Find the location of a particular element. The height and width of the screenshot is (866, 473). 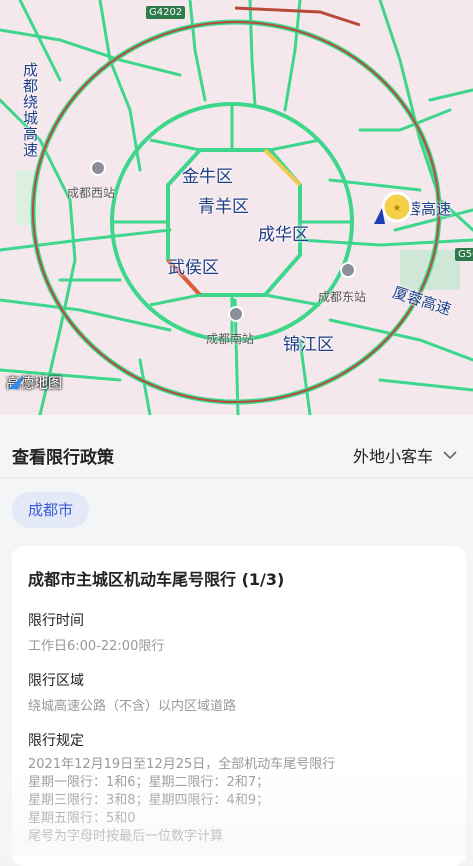

area-value: 绕城高速公路（不含）以内区域道路 is located at coordinates (132, 706).